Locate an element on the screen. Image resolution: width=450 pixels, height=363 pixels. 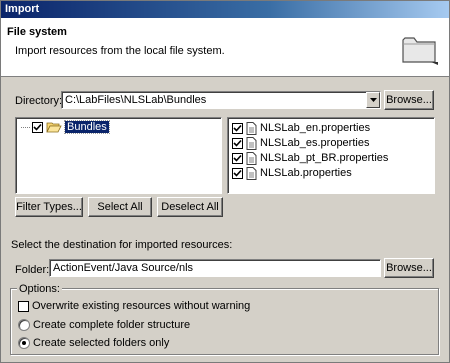
tree-item-checkbox is located at coordinates (37, 127).